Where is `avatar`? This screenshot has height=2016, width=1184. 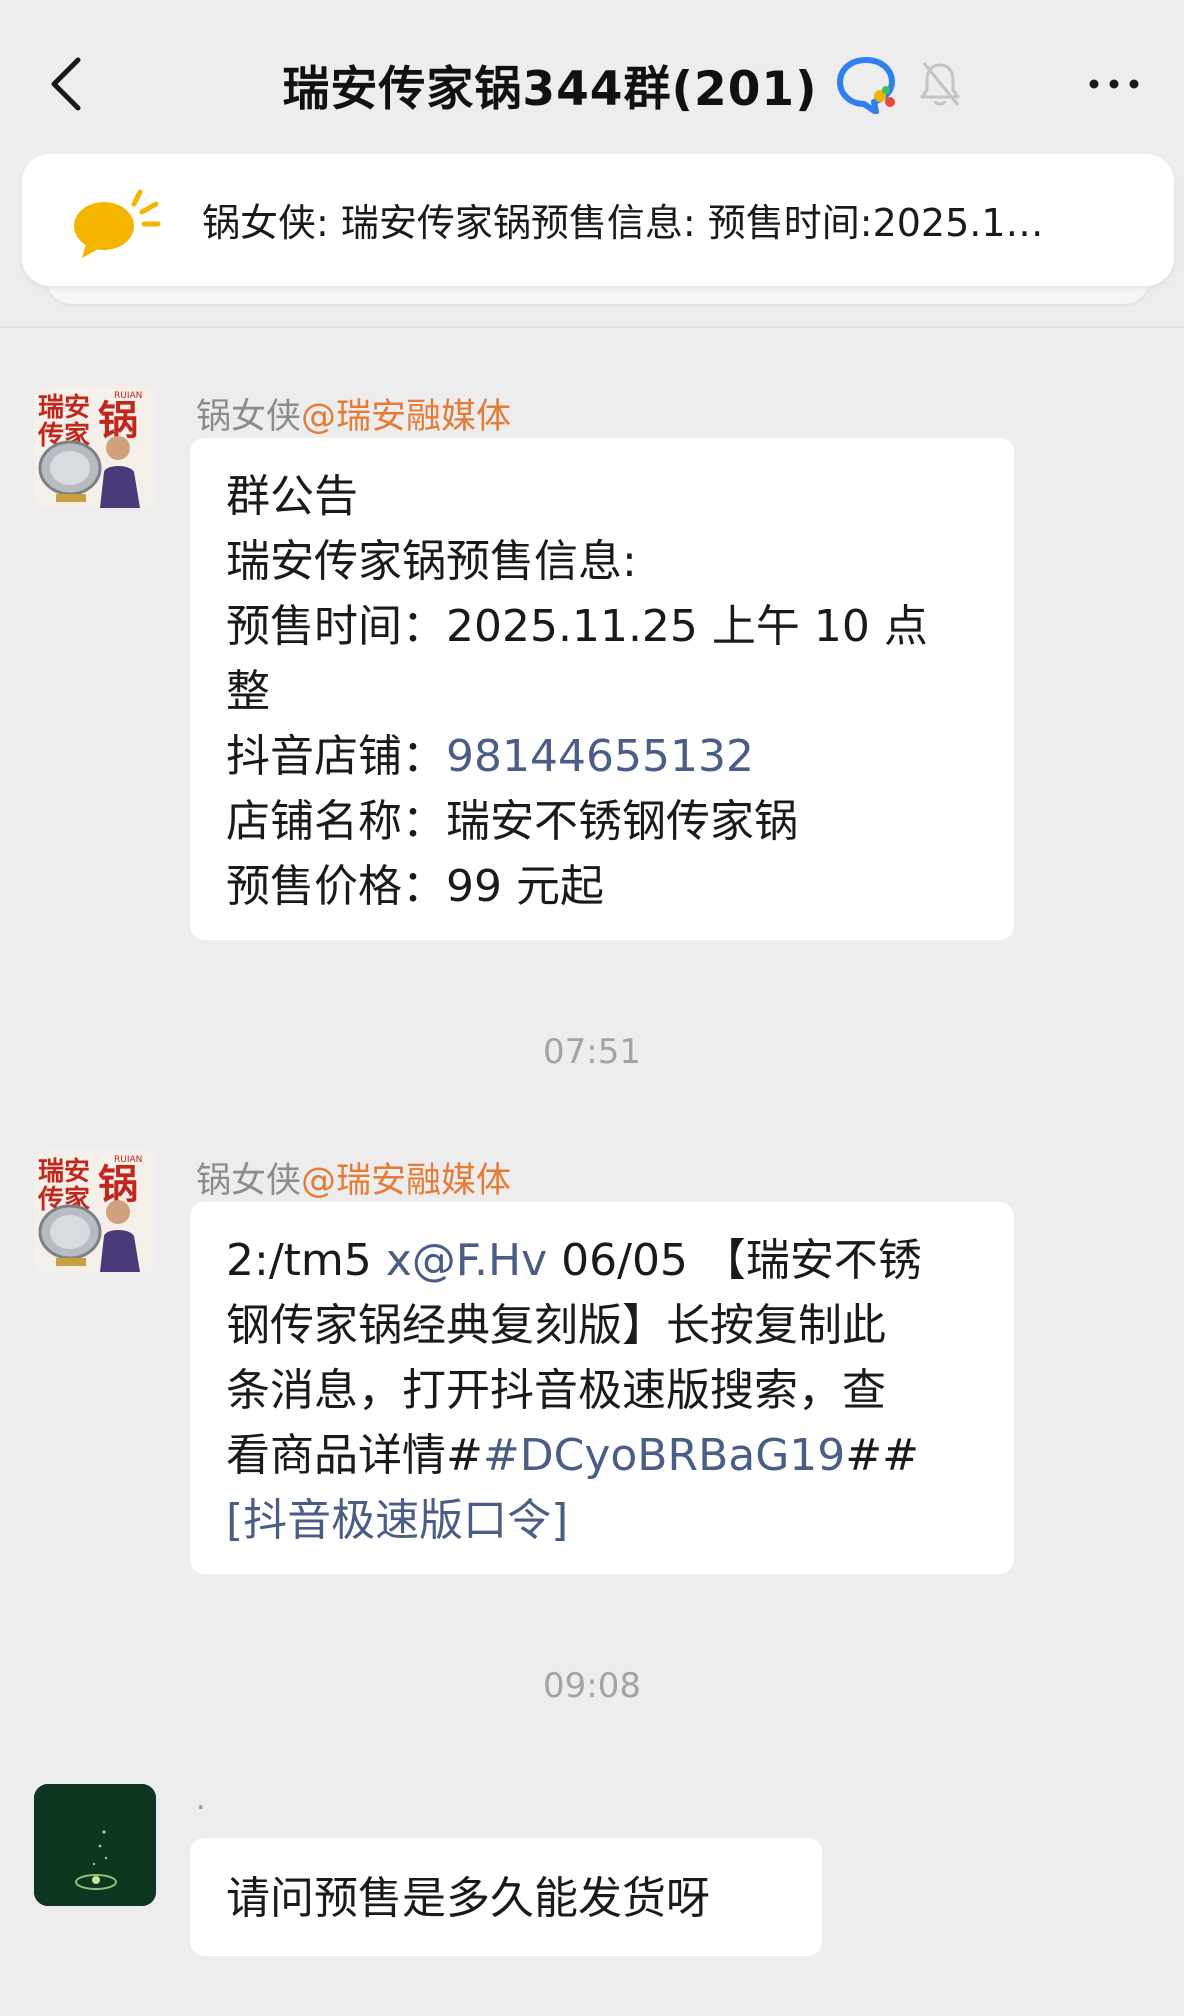
avatar is located at coordinates (95, 1845).